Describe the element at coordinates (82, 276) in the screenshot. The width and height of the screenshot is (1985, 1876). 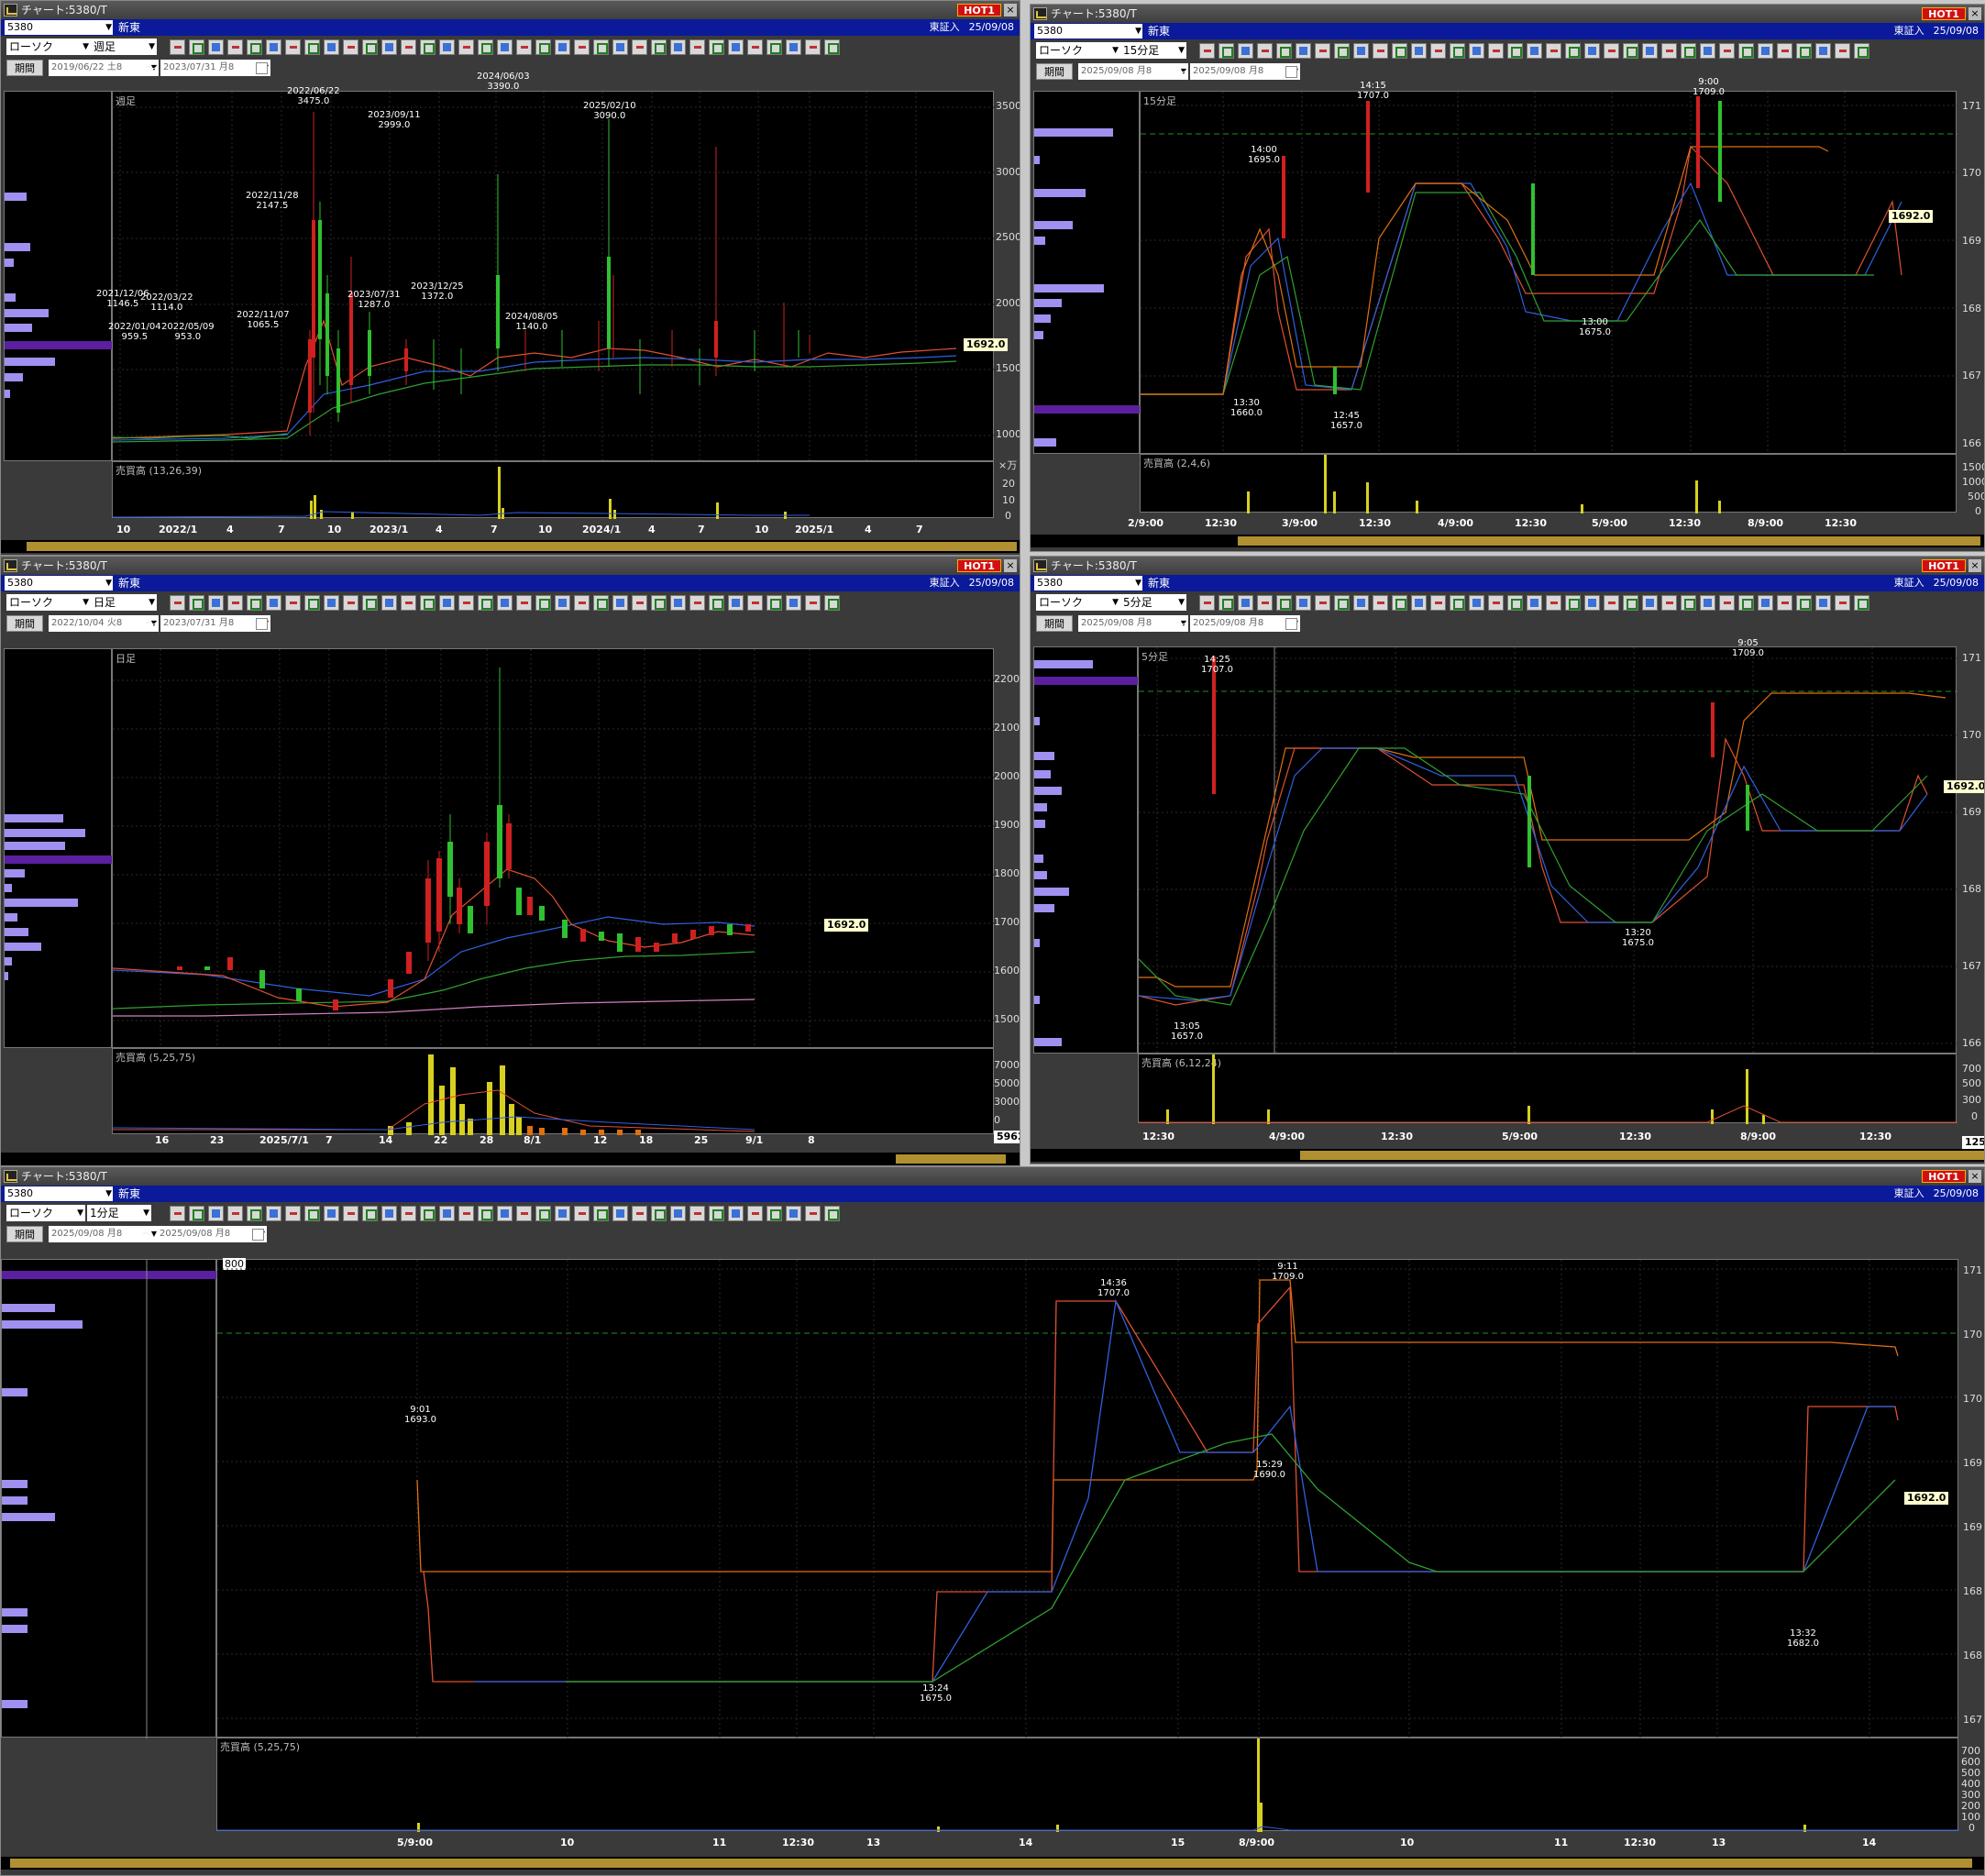
I see `volume-profile-panel: 3766300` at that location.